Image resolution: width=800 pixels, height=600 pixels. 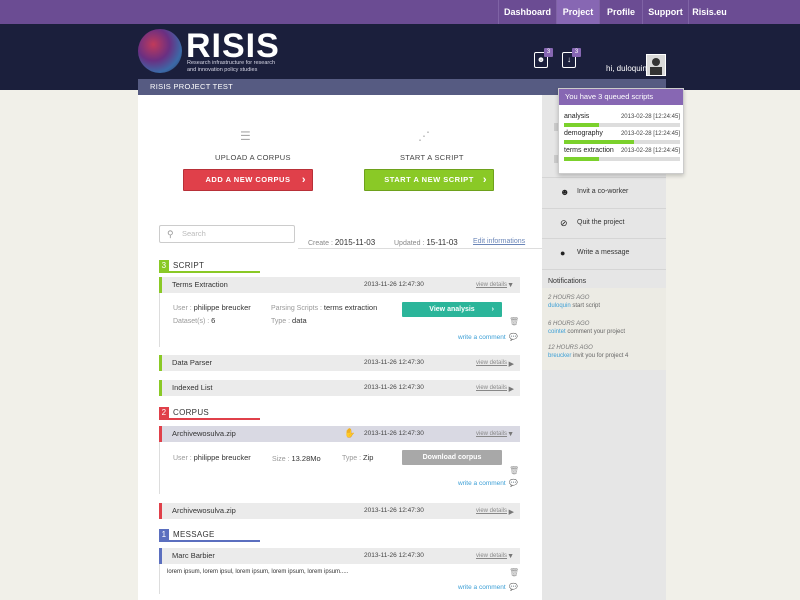 I want to click on user-label: User :, so click(x=182, y=308).